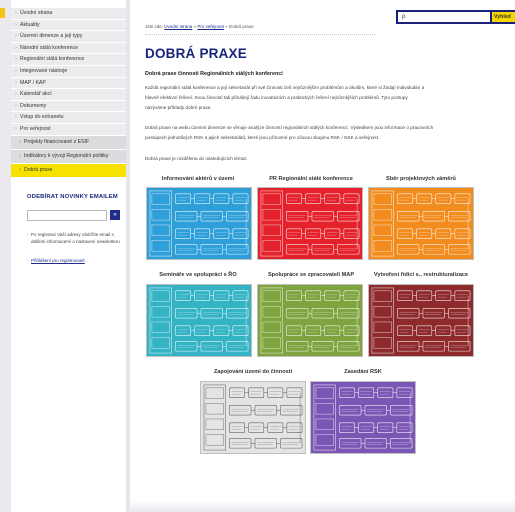 The width and height of the screenshot is (515, 512). I want to click on topic-thumbnail-zasedani-rsk, so click(363, 417).